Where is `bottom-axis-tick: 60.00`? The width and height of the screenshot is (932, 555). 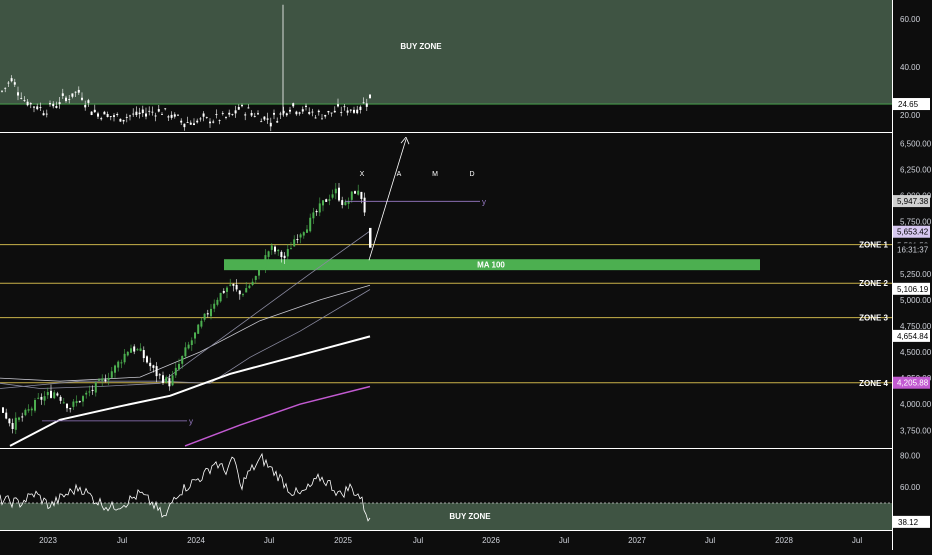
bottom-axis-tick: 60.00 is located at coordinates (910, 487).